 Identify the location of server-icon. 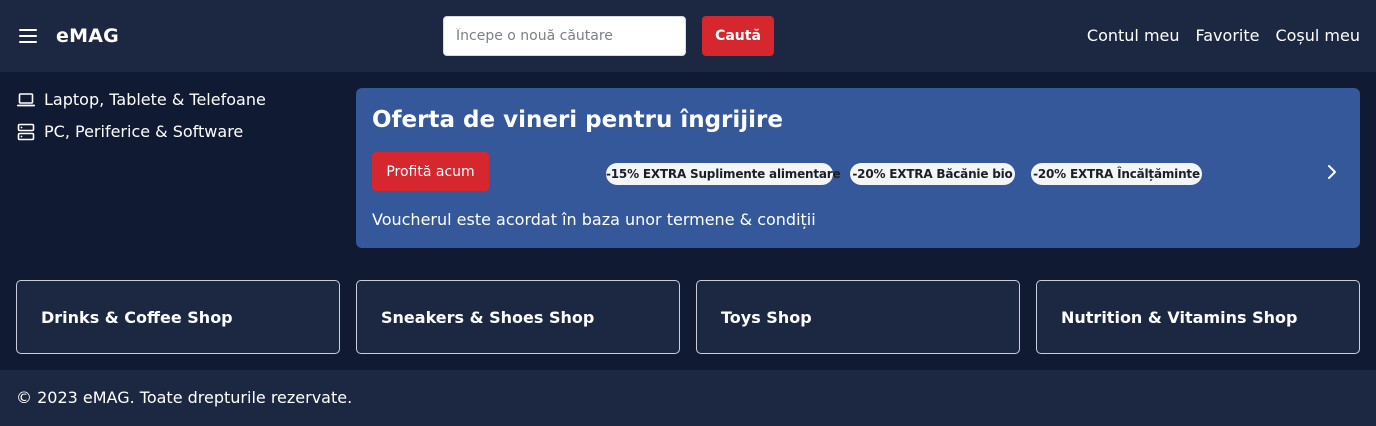
(26, 132).